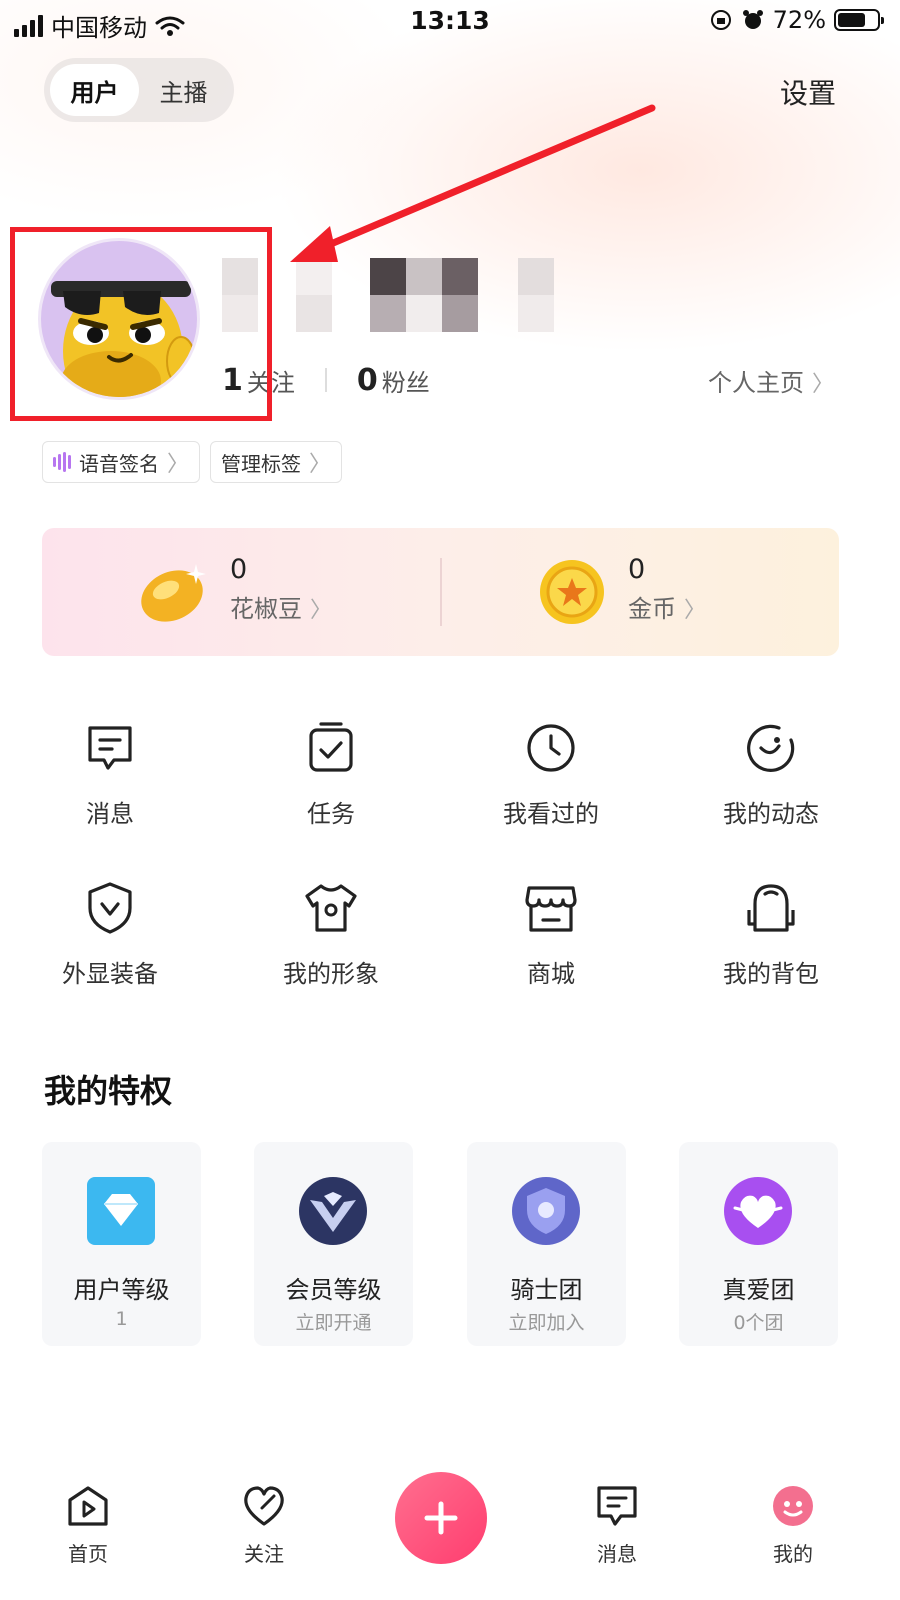 This screenshot has width=900, height=1600. I want to click on annotation-arrow, so click(473, 183).